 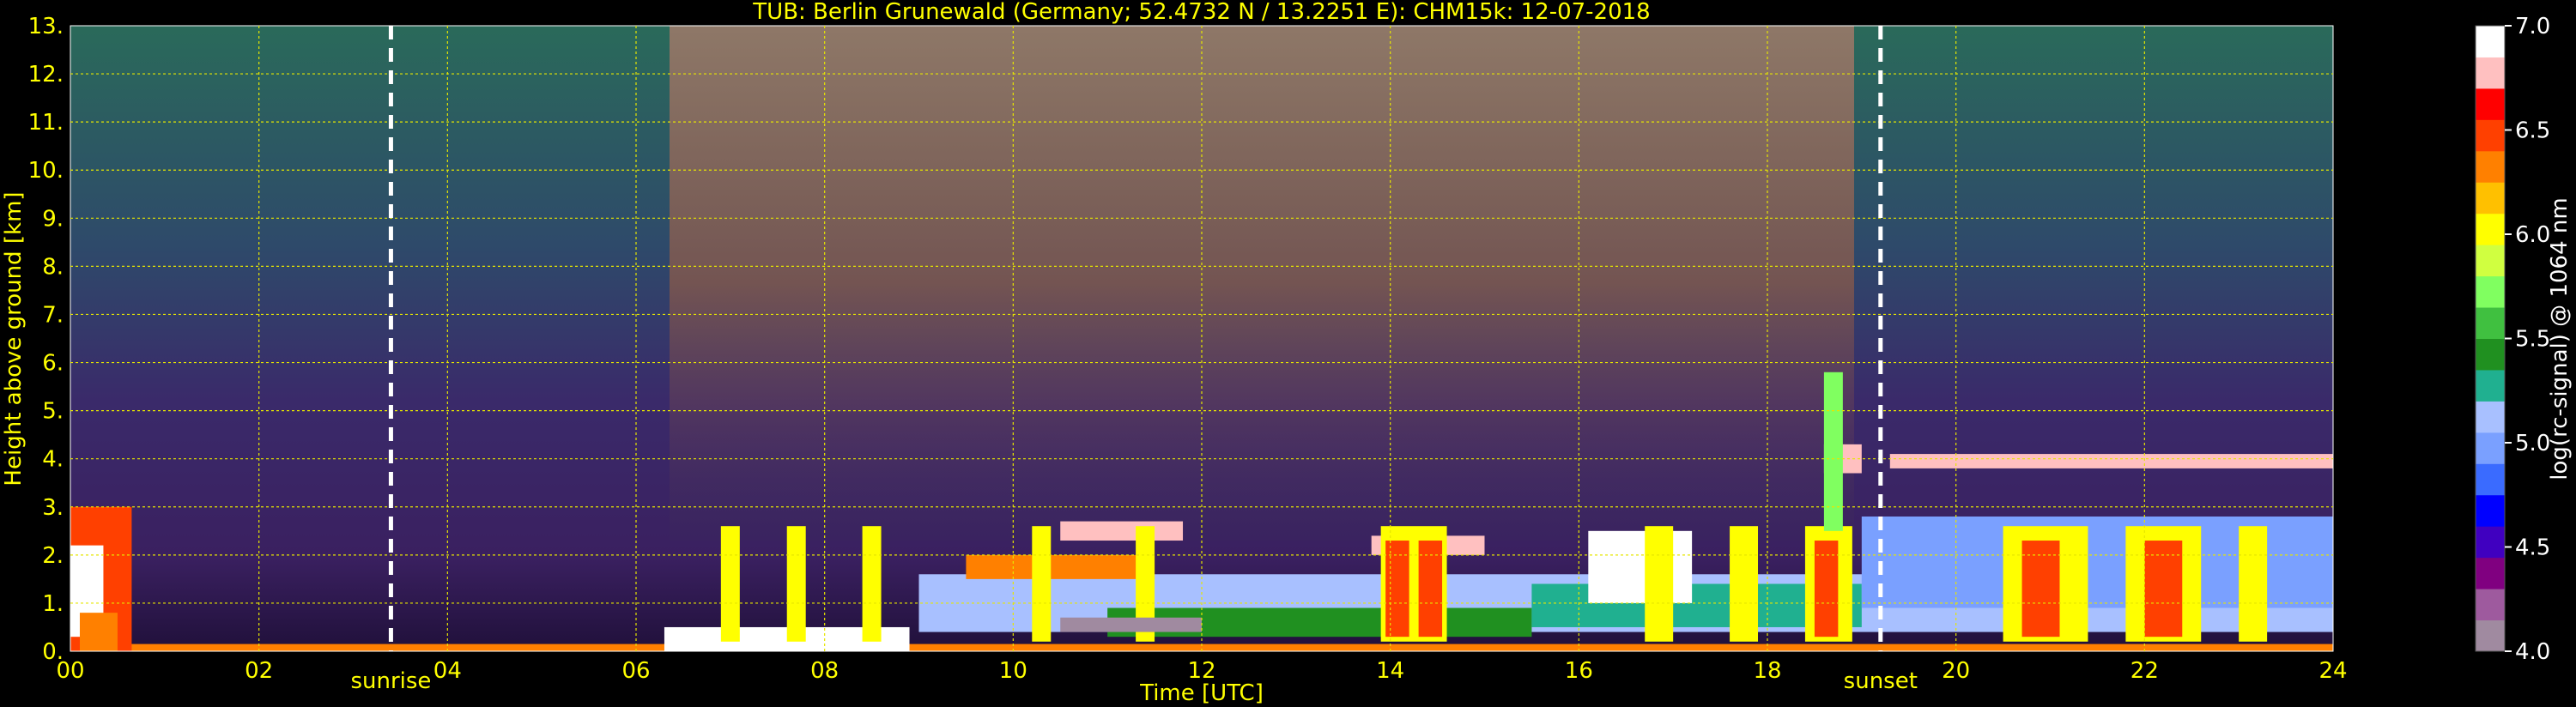 What do you see at coordinates (53, 412) in the screenshot?
I see `y-tick-label: 5.` at bounding box center [53, 412].